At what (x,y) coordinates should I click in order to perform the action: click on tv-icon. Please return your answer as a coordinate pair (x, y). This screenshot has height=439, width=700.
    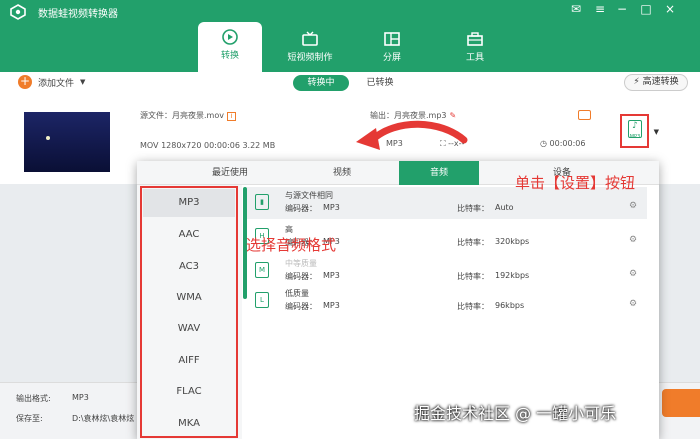
    Looking at the image, I should click on (310, 38).